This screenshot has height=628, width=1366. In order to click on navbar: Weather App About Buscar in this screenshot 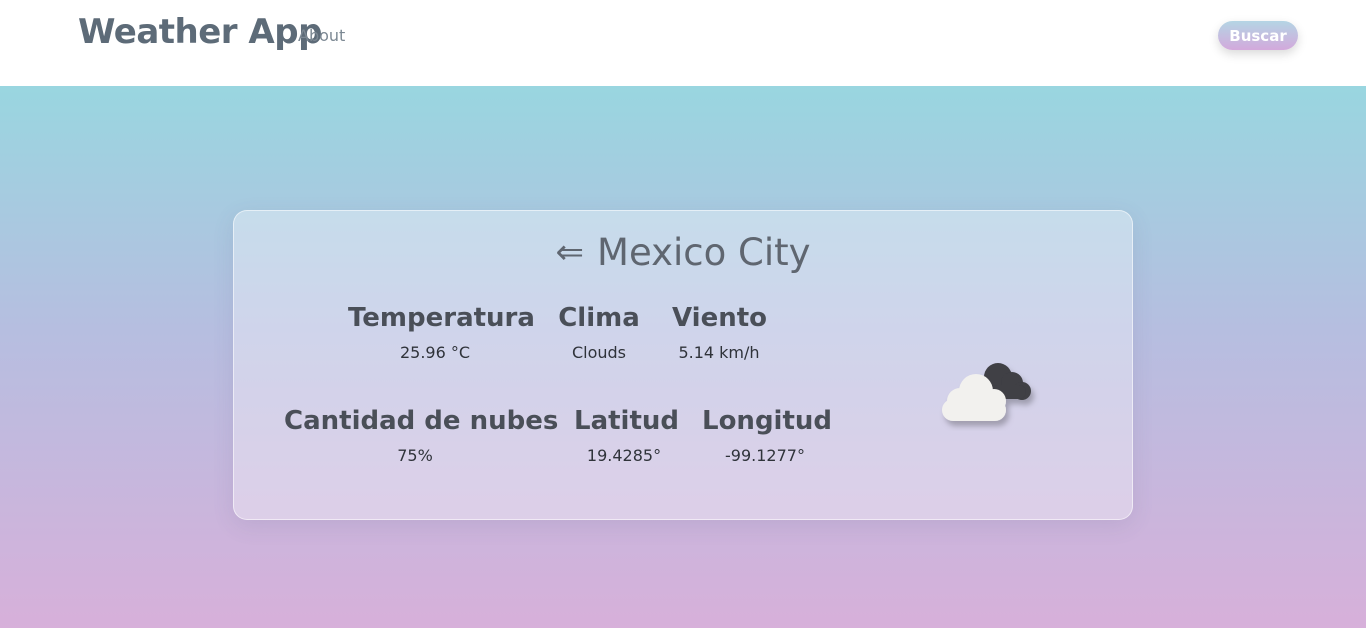, I will do `click(683, 43)`.